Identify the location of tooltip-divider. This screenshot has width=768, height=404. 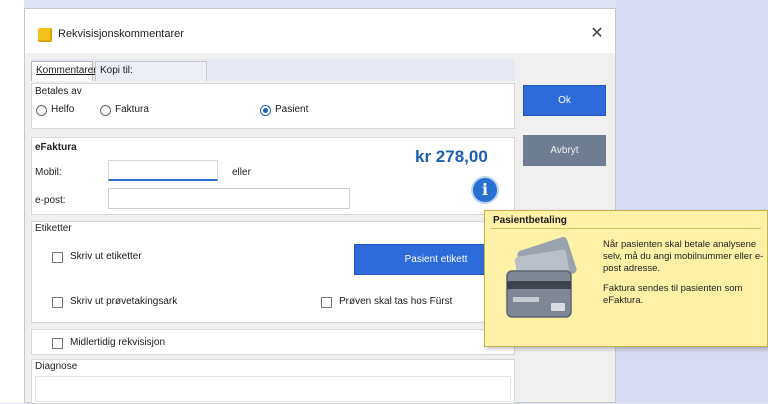
(626, 228).